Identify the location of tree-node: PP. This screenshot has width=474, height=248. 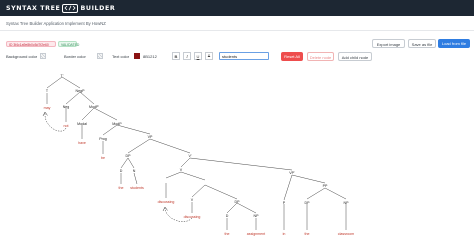
(325, 186).